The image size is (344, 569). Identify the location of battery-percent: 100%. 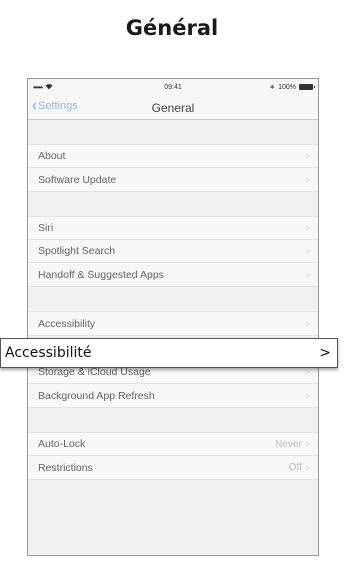
(287, 87).